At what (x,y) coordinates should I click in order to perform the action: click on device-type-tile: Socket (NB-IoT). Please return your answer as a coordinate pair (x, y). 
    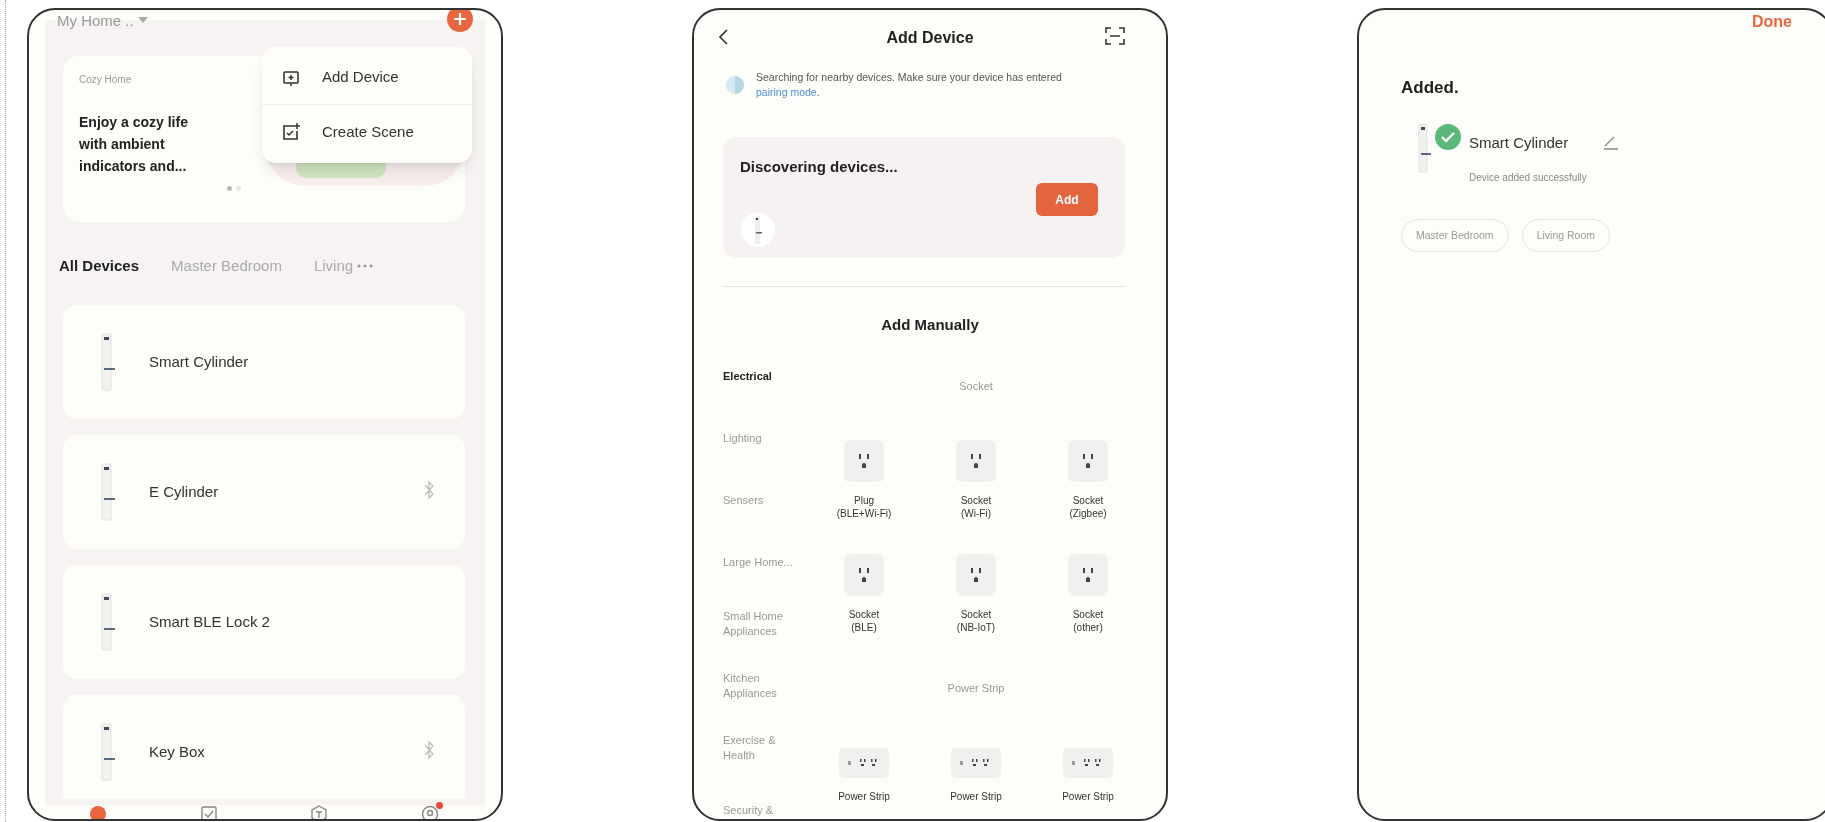
    Looking at the image, I should click on (976, 594).